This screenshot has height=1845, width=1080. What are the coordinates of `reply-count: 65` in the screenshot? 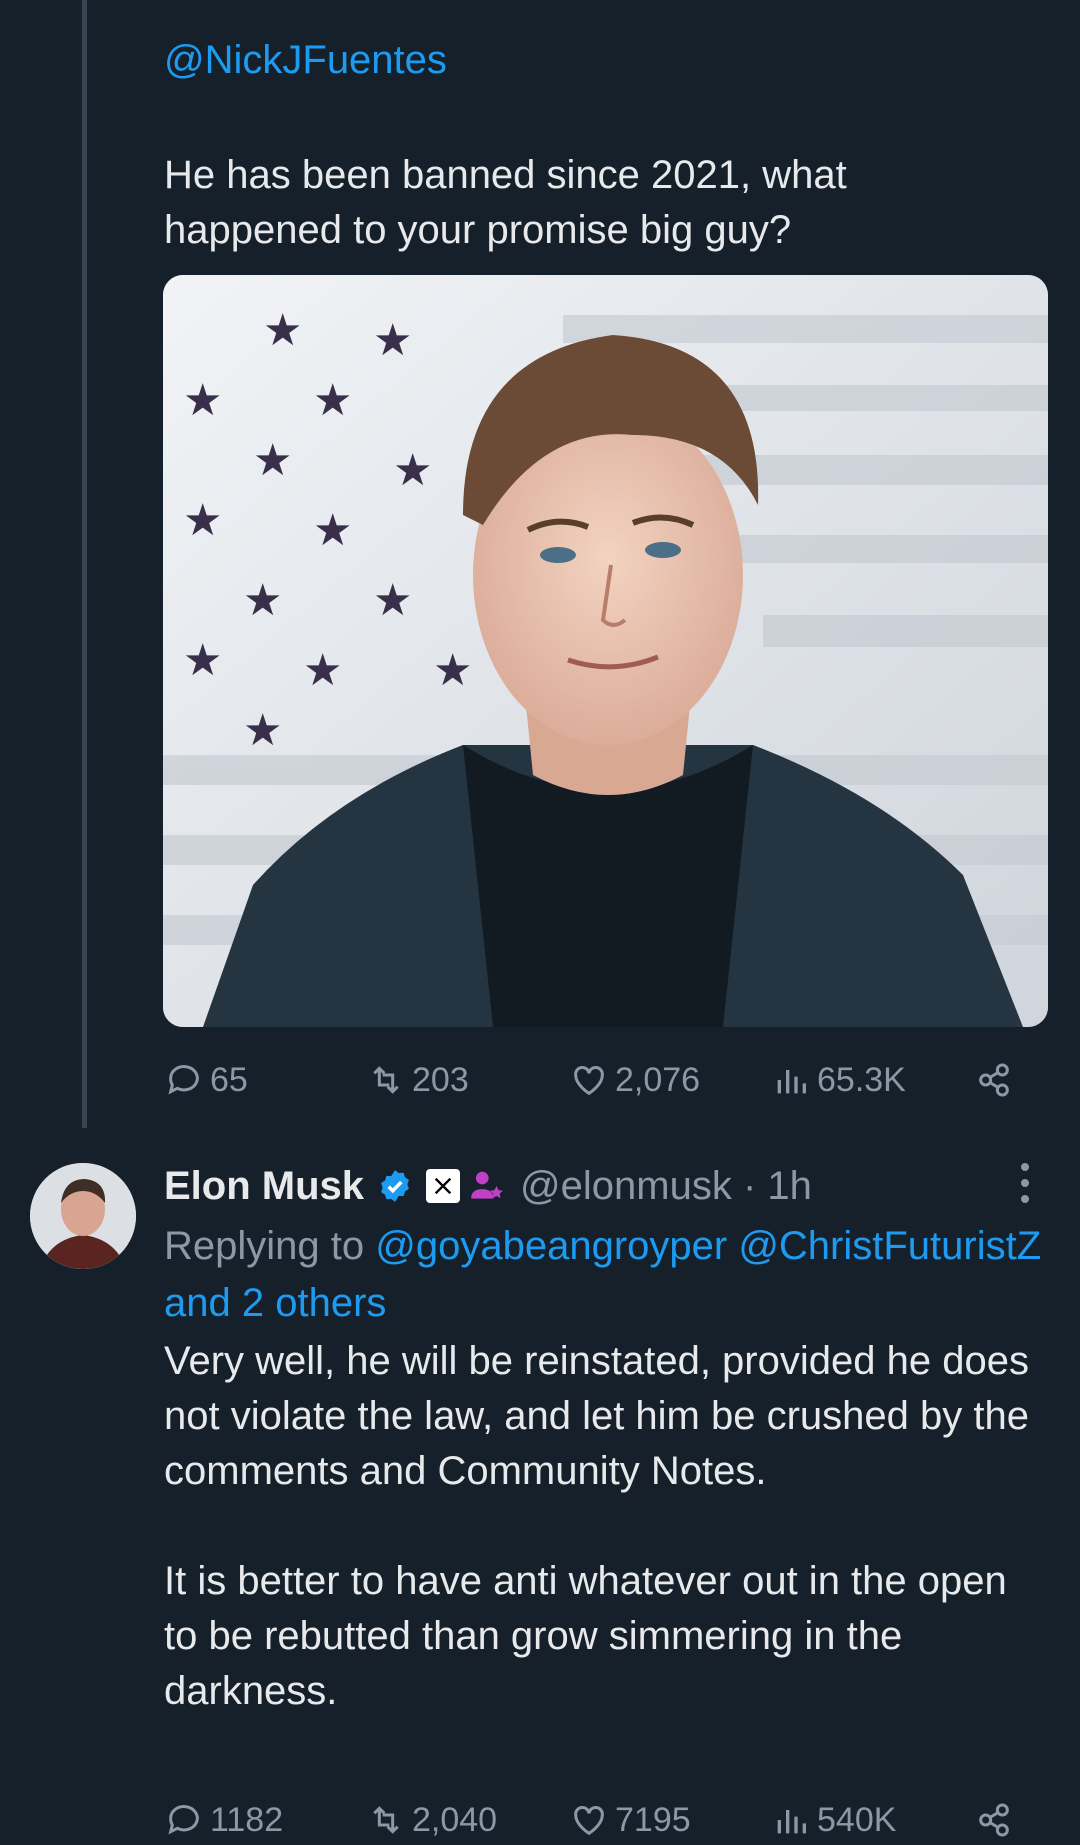 It's located at (229, 1079).